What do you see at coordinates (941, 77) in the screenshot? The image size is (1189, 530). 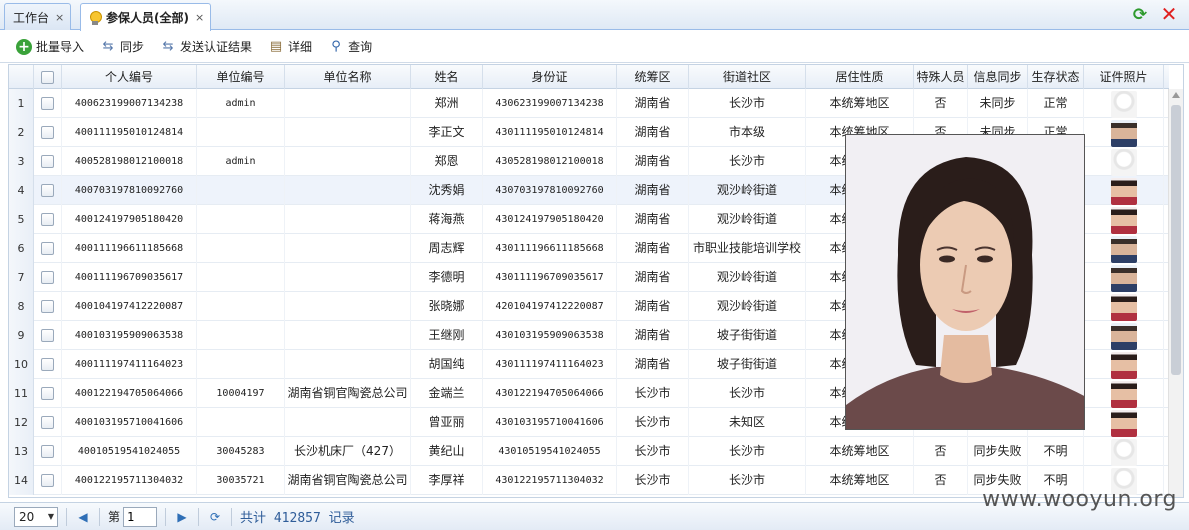 I see `column-header: 特殊人员` at bounding box center [941, 77].